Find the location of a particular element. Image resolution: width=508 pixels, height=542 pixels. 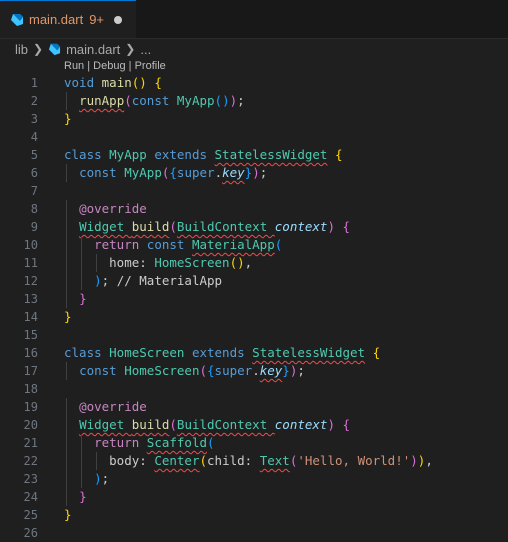

code-line: 21 return Scaffold( is located at coordinates (254, 443).